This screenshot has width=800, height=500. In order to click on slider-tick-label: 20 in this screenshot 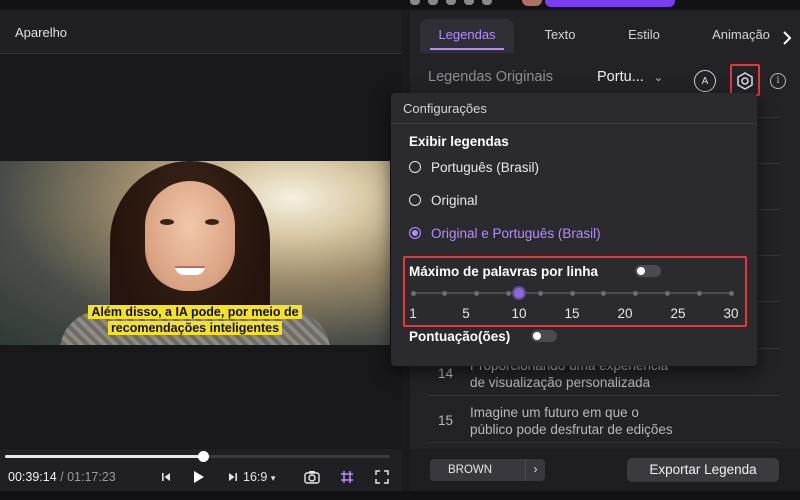, I will do `click(625, 313)`.